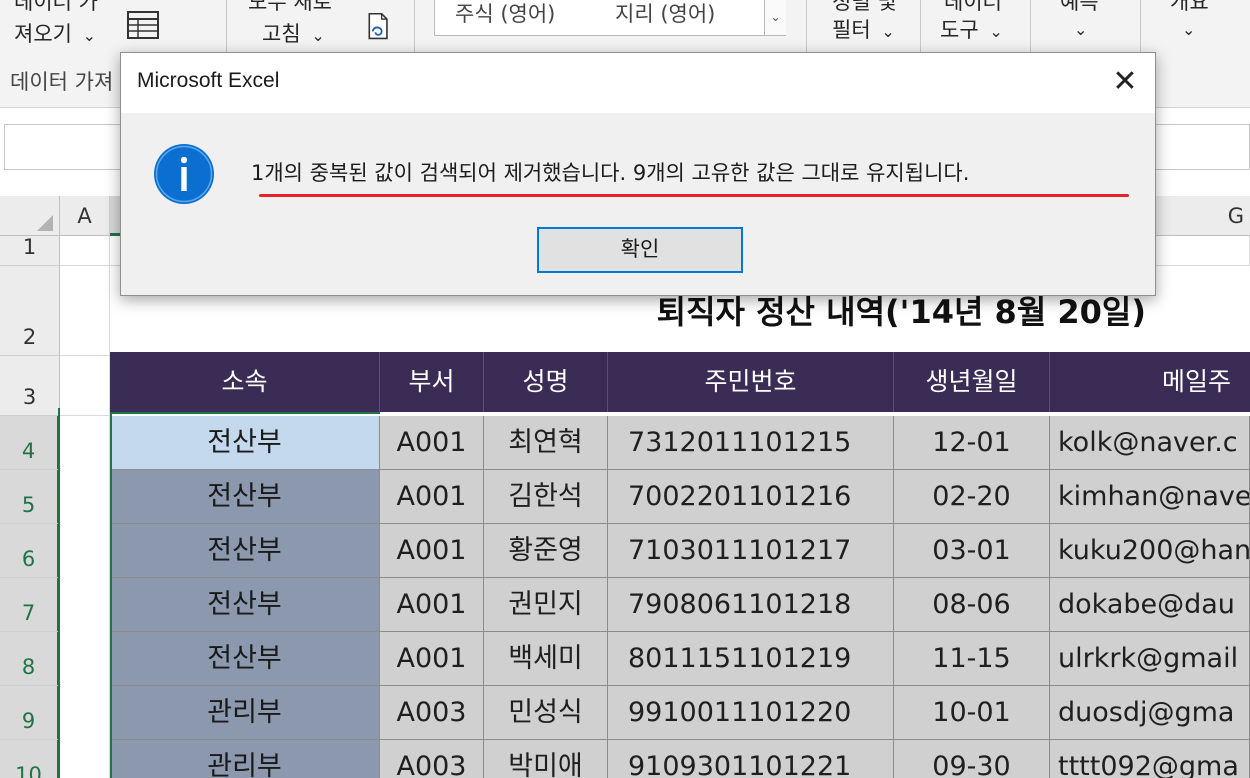  What do you see at coordinates (1150, 713) in the screenshot?
I see `cell-email: duosdj@gma` at bounding box center [1150, 713].